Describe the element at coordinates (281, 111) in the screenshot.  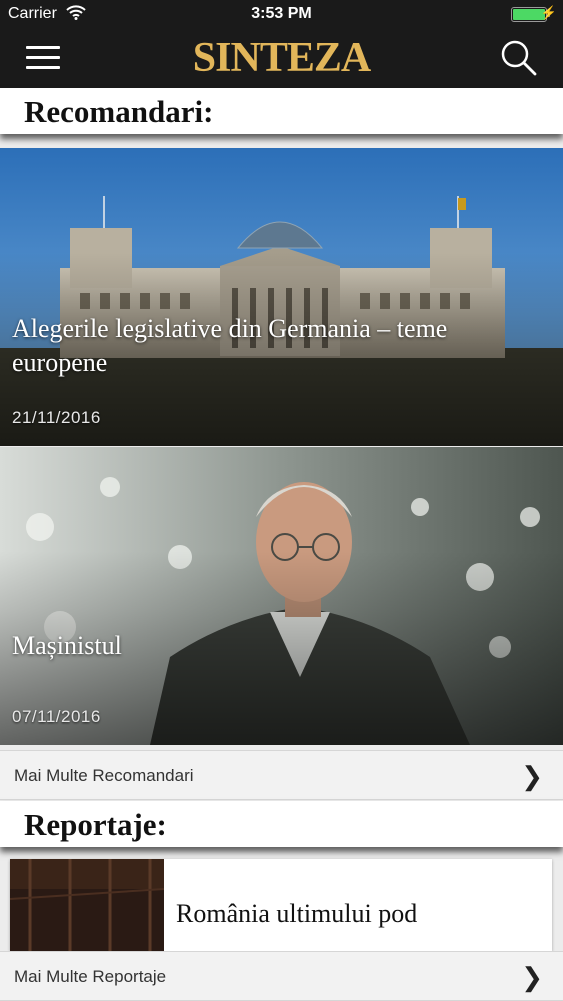
I see `recommendations-header: Recomandari:` at that location.